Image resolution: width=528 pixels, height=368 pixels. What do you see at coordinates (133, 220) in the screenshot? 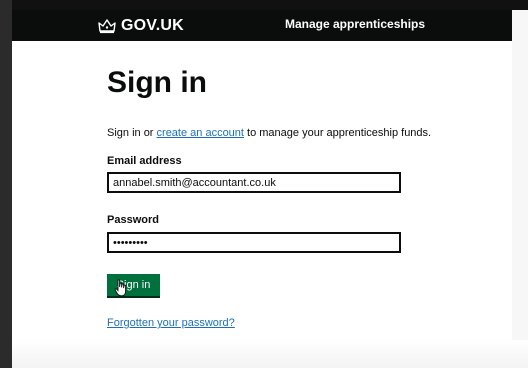
I see `password-label: Password` at bounding box center [133, 220].